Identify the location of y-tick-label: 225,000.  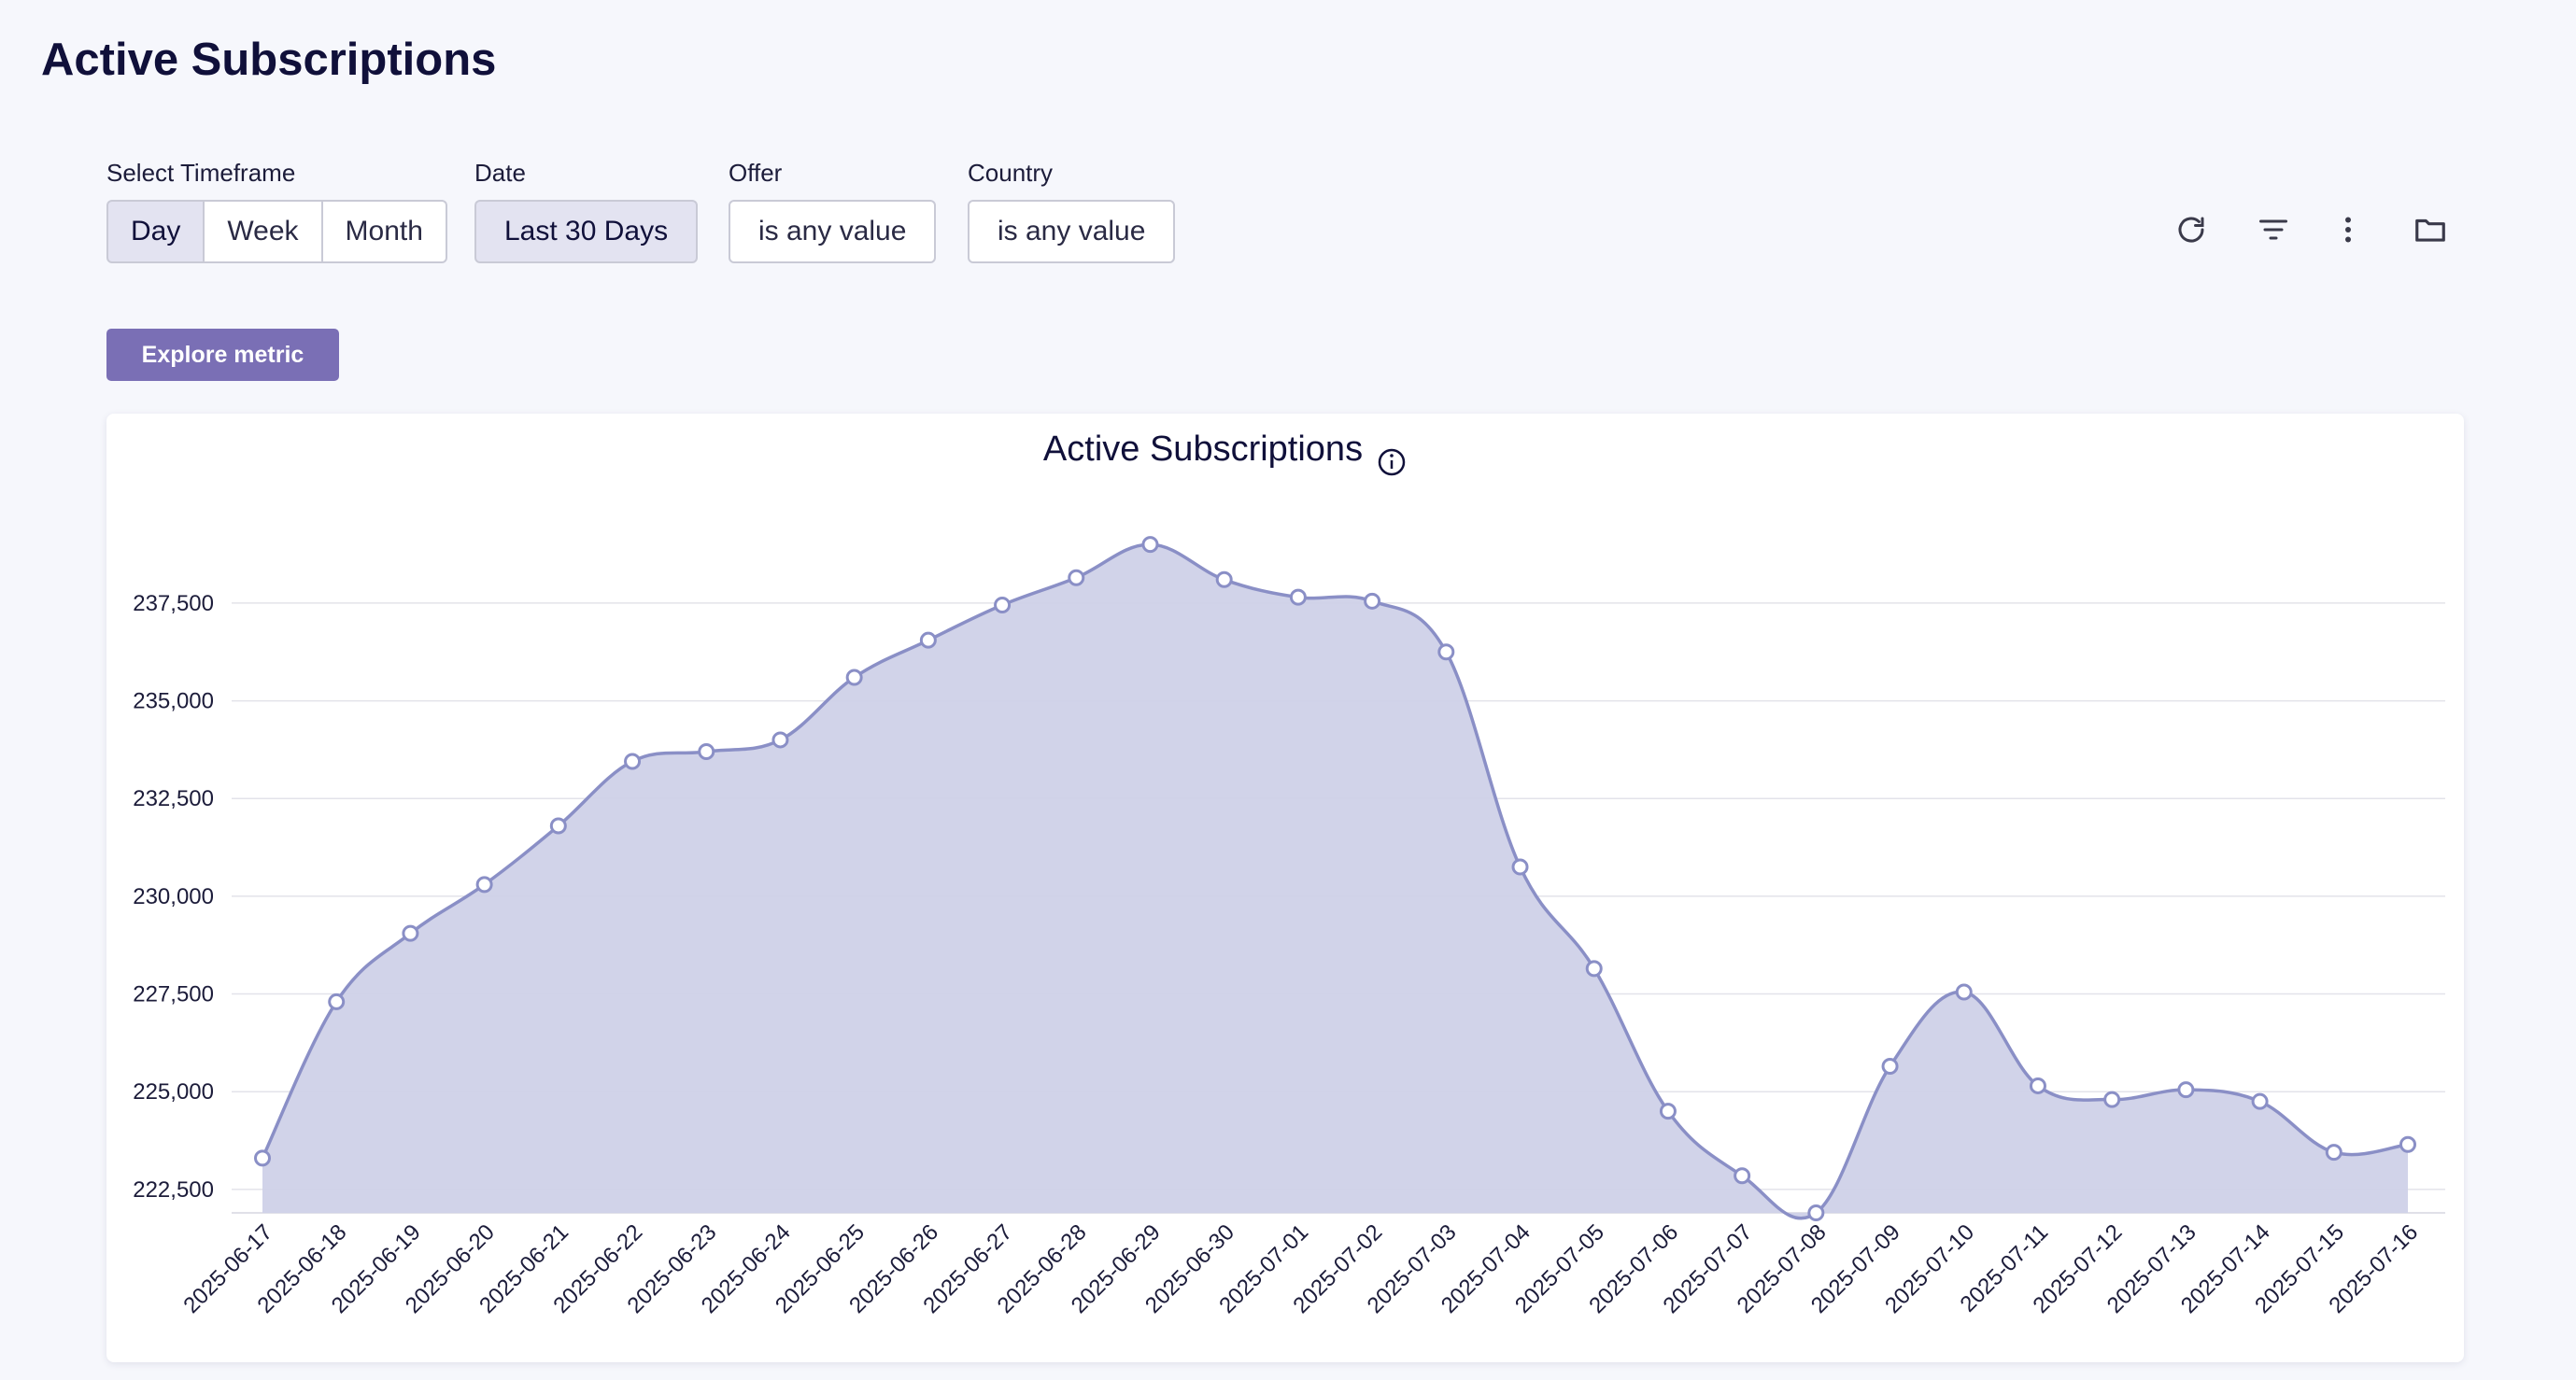
(173, 1092).